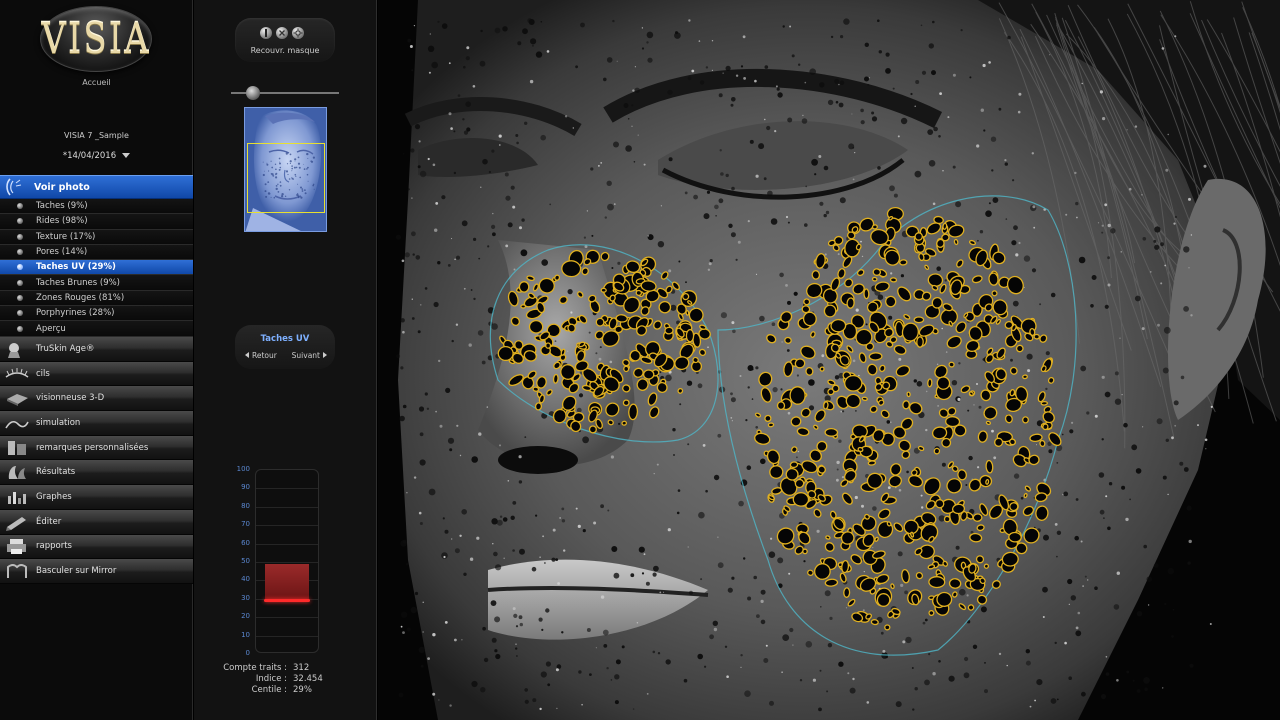 This screenshot has height=720, width=1280. What do you see at coordinates (16, 523) in the screenshot?
I see `edit-icon` at bounding box center [16, 523].